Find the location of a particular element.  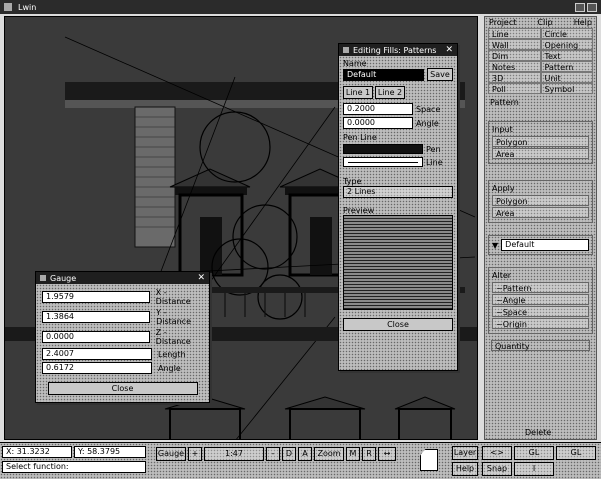

space-input: 0.2000 is located at coordinates (378, 109).